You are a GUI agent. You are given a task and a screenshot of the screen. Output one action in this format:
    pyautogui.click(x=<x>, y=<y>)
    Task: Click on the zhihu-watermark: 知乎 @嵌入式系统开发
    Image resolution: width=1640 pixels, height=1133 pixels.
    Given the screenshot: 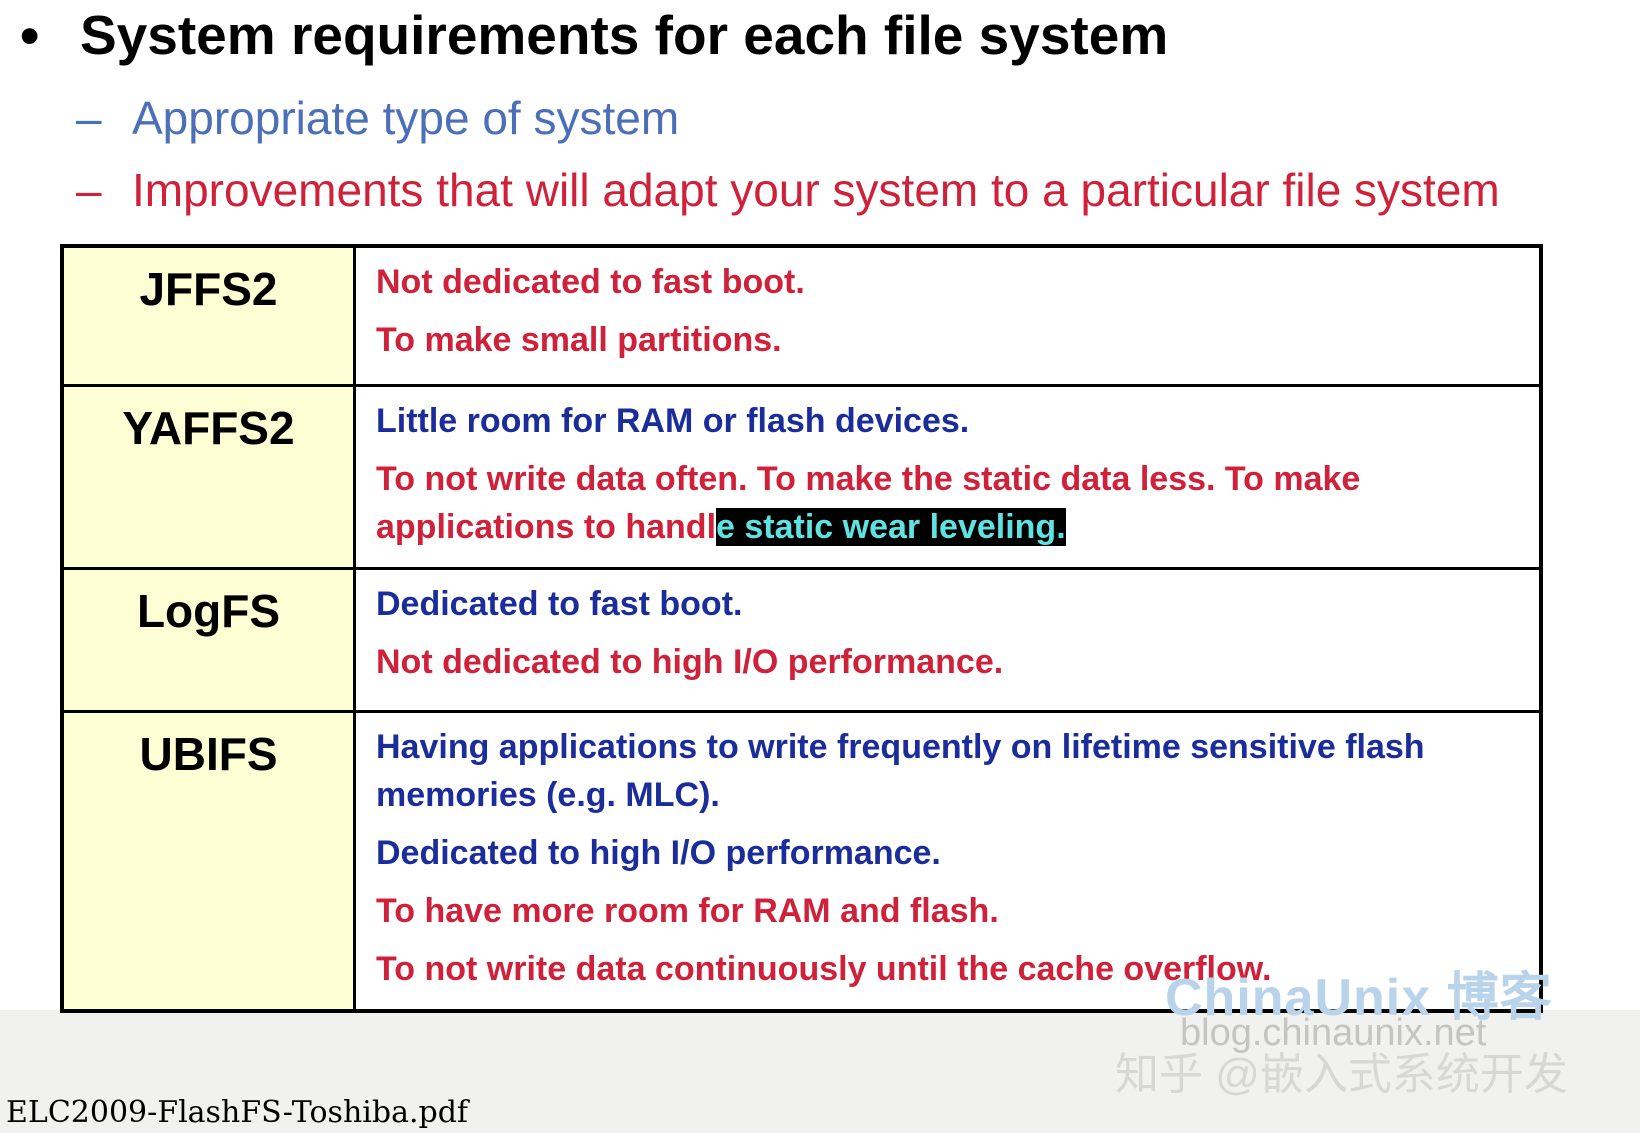 What is the action you would take?
    pyautogui.click(x=1341, y=1074)
    